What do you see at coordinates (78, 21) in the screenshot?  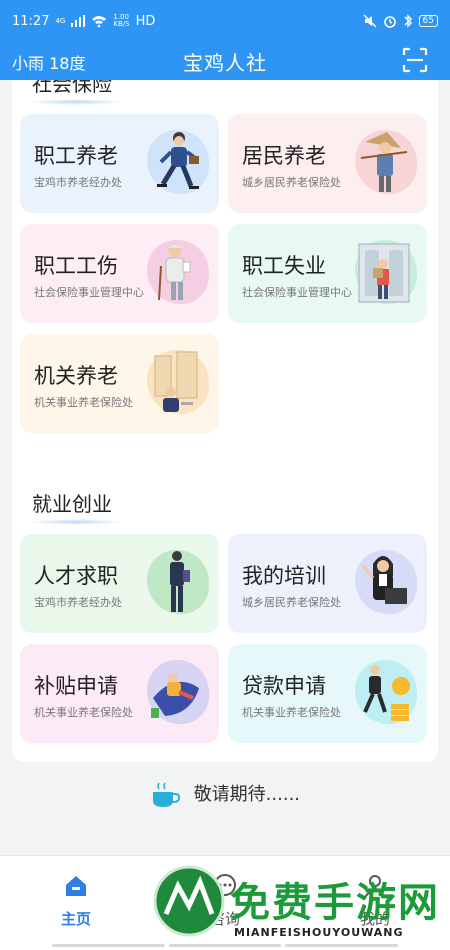 I see `signal-icon` at bounding box center [78, 21].